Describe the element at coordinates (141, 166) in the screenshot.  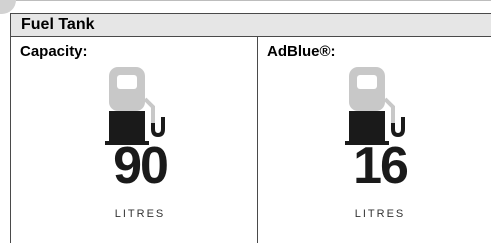
I see `capacity-value: 90` at that location.